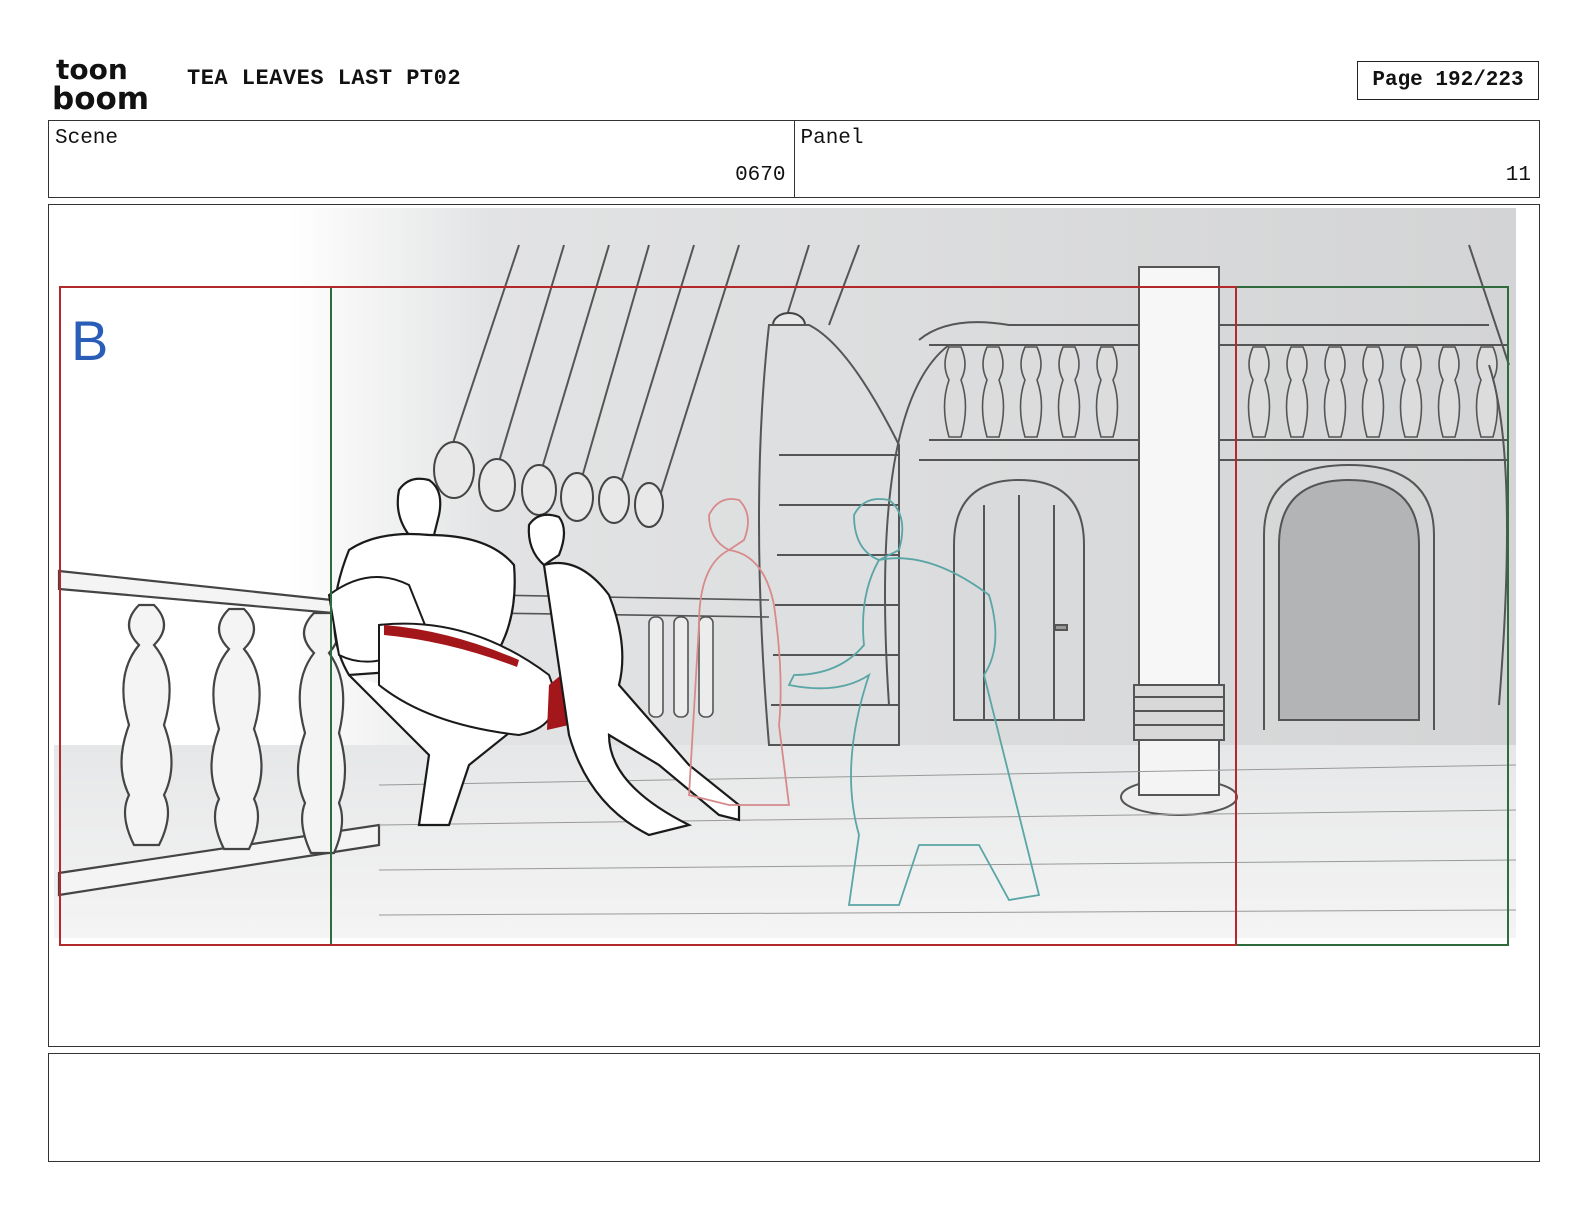  I want to click on toon-boom-logo: toon boom, so click(100, 82).